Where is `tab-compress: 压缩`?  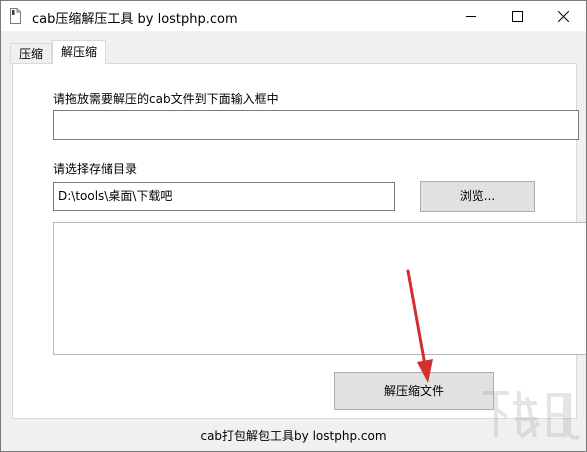 tab-compress: 压缩 is located at coordinates (31, 53).